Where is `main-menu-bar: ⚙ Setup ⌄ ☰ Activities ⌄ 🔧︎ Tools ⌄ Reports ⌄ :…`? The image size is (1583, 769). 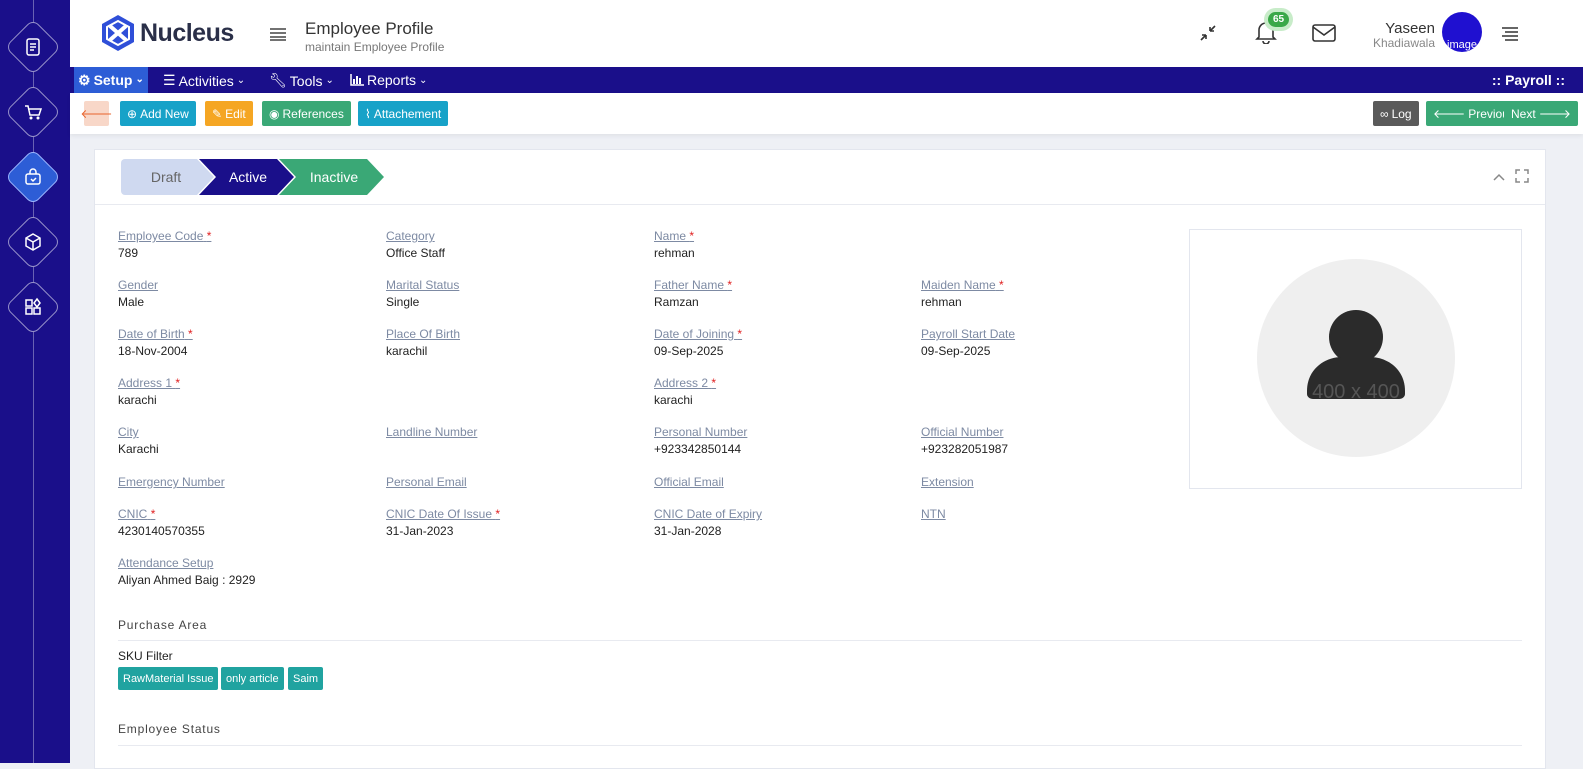 main-menu-bar: ⚙ Setup ⌄ ☰ Activities ⌄ 🔧︎ Tools ⌄ Reports ⌄ :… is located at coordinates (826, 80).